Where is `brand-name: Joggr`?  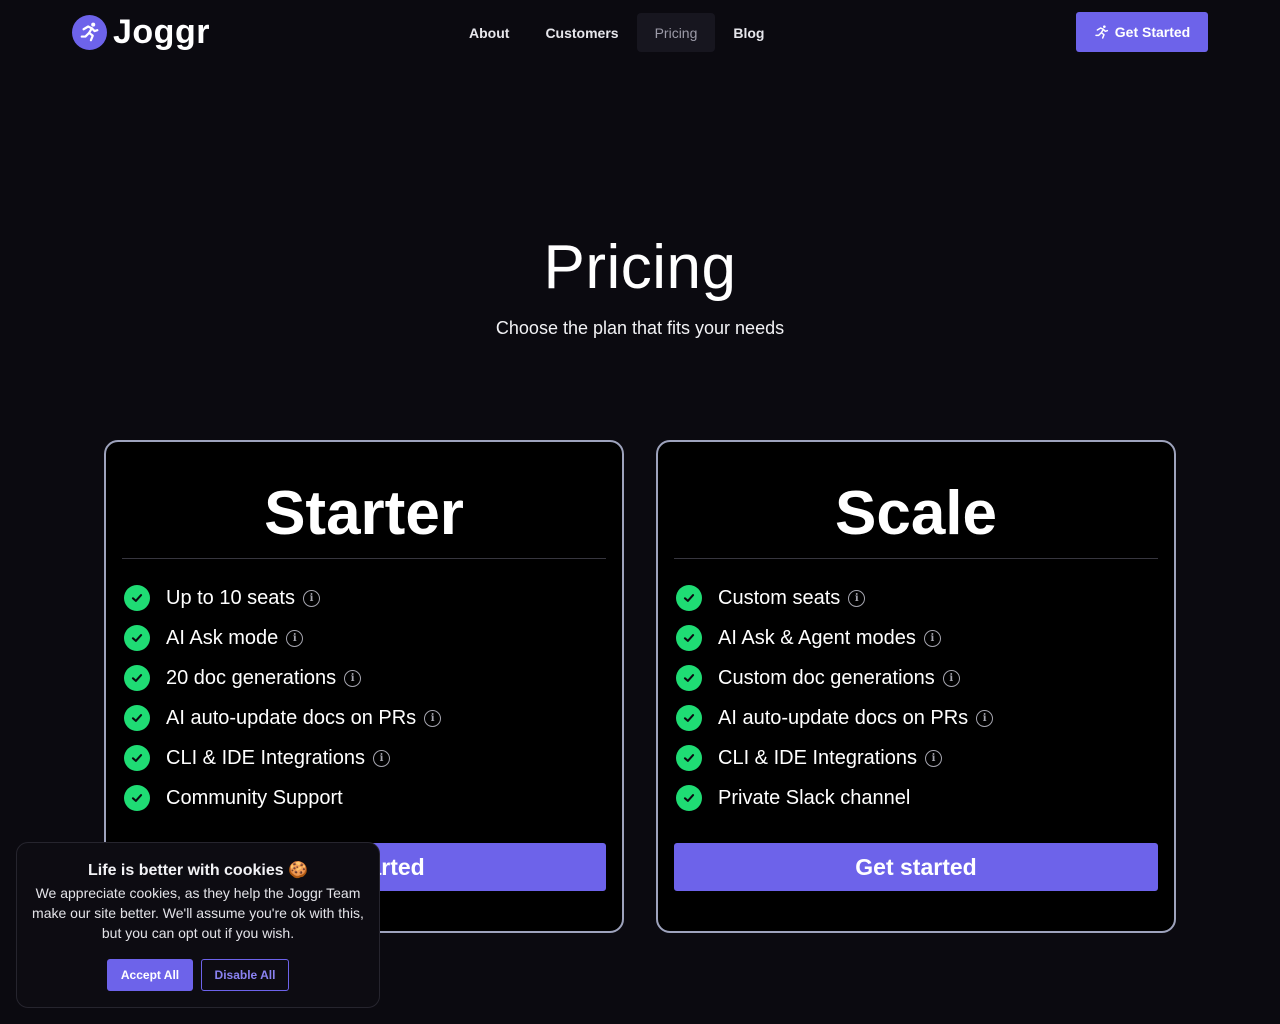
brand-name: Joggr is located at coordinates (161, 32).